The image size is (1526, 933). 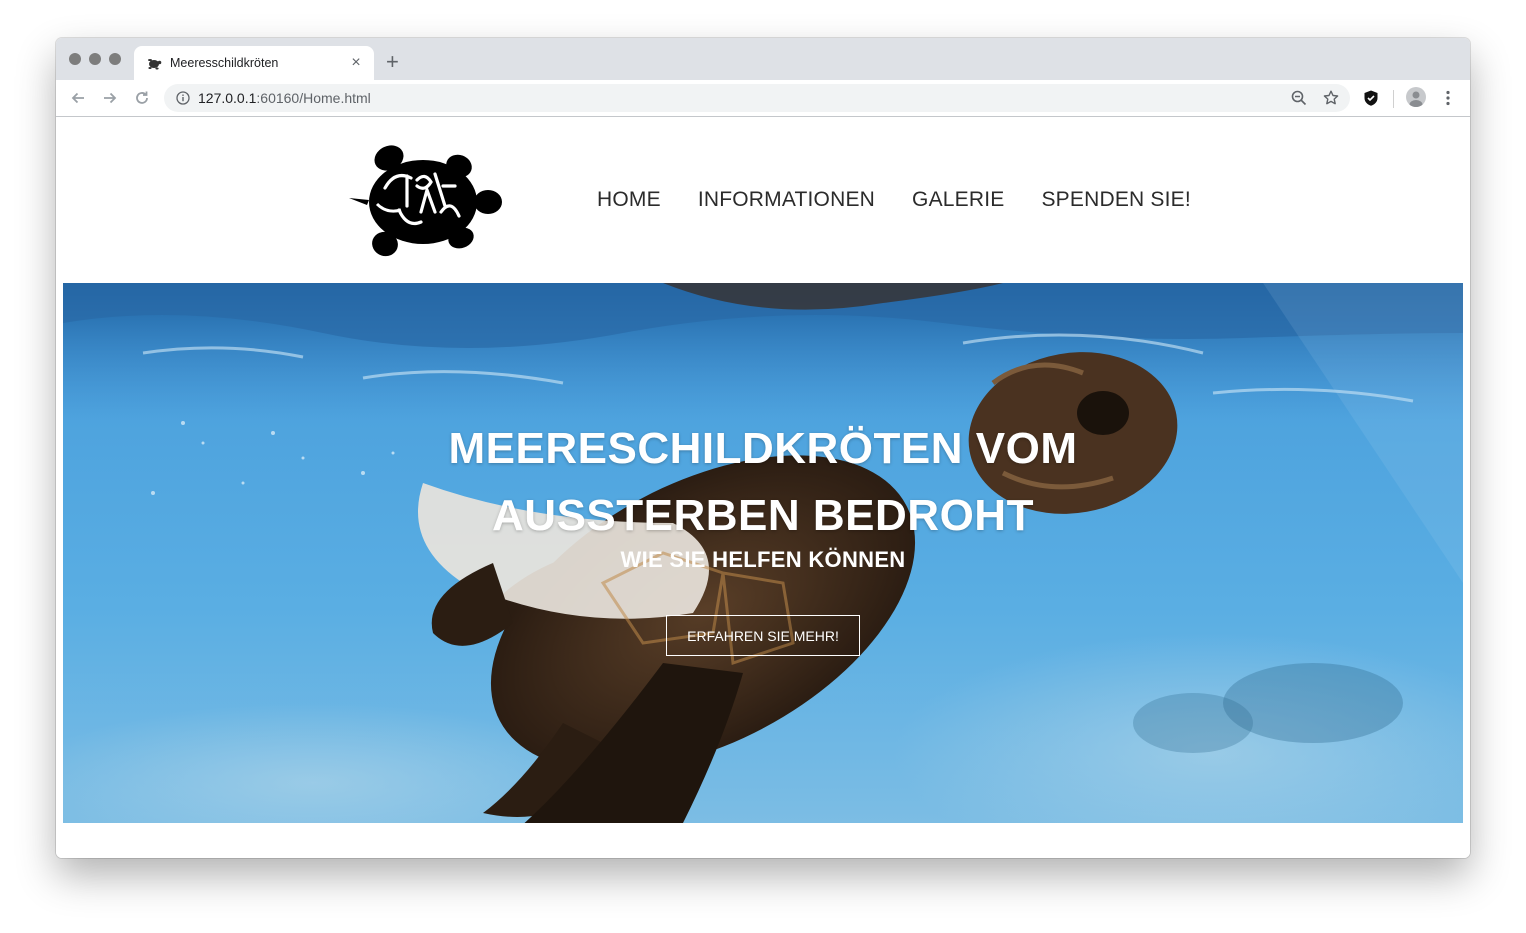 What do you see at coordinates (1299, 98) in the screenshot?
I see `zoom-icon` at bounding box center [1299, 98].